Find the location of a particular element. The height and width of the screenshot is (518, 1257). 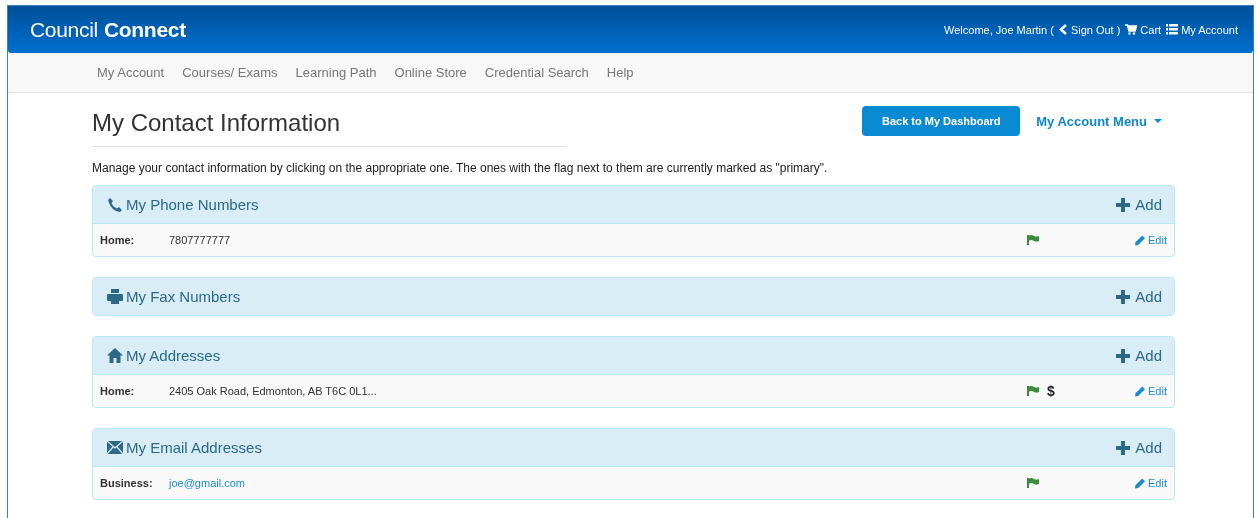

nav-link: Credential Search is located at coordinates (536, 72).